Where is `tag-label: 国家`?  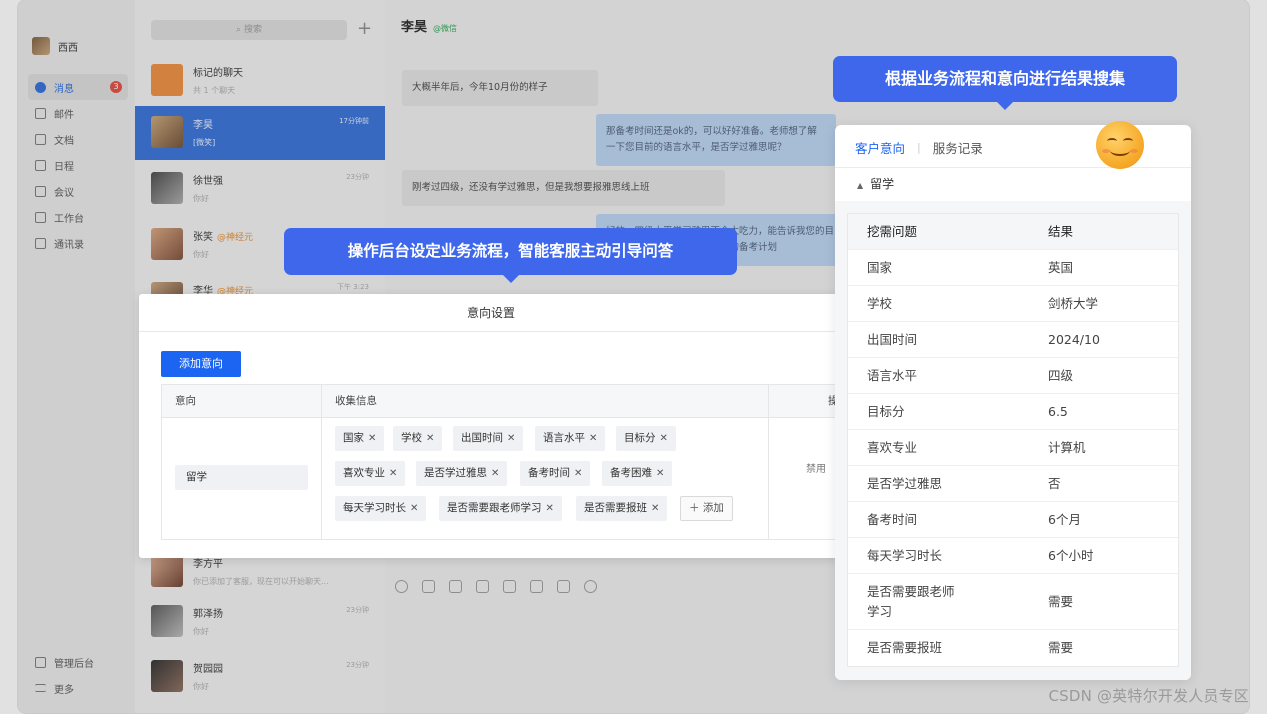 tag-label: 国家 is located at coordinates (353, 438).